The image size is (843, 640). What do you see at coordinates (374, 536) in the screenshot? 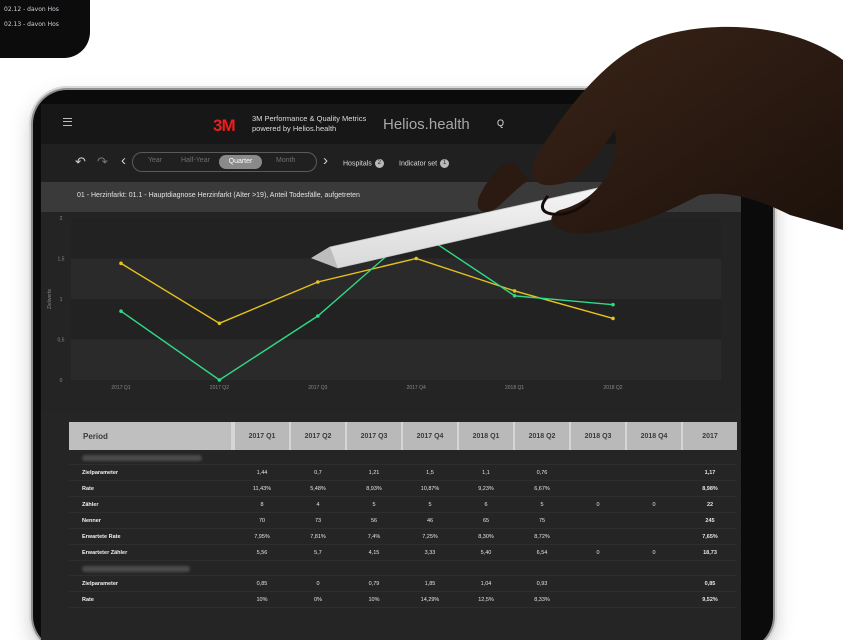
I see `table-cell: 7,4%` at bounding box center [374, 536].